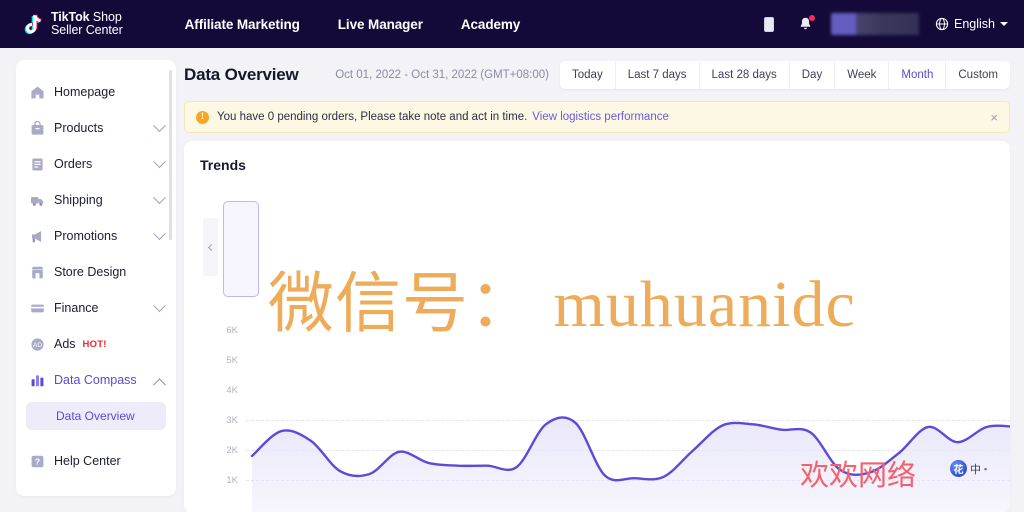  What do you see at coordinates (159, 161) in the screenshot?
I see `chevron-down-icon-orders` at bounding box center [159, 161].